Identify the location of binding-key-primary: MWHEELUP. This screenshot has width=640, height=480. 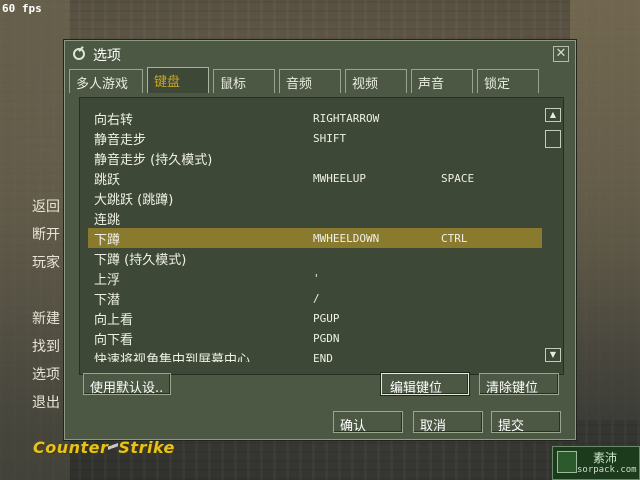
(339, 178).